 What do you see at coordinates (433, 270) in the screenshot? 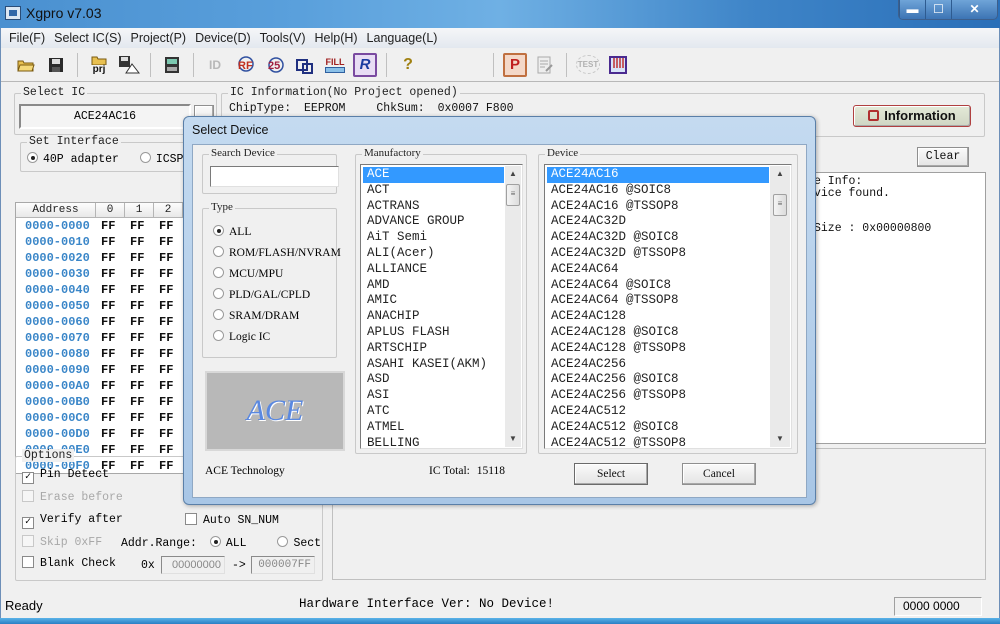
I see `manufacturer-item: ALLIANCE` at bounding box center [433, 270].